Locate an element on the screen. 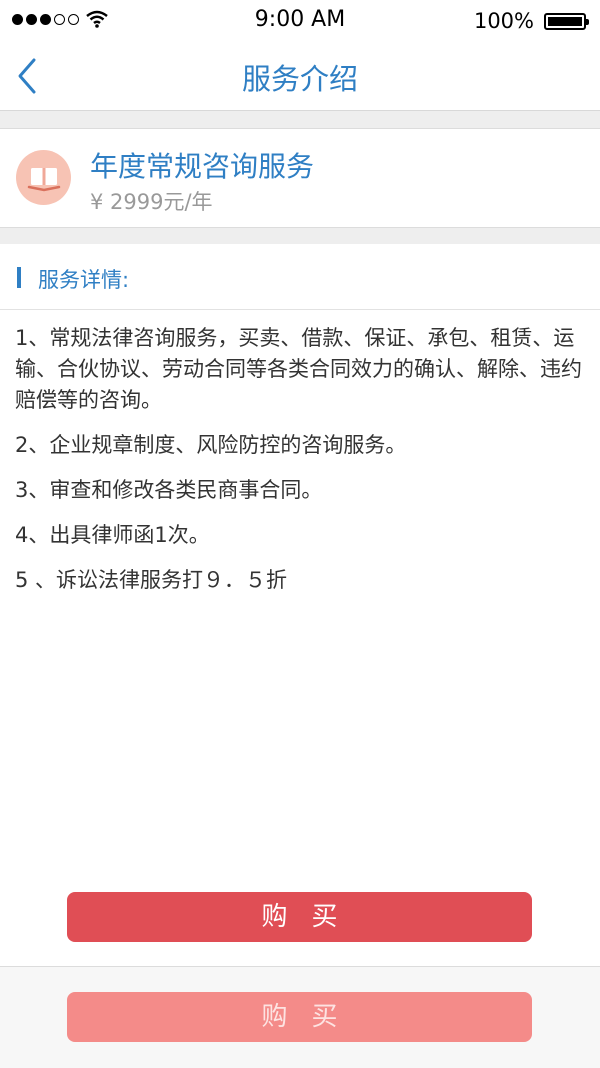 The height and width of the screenshot is (1068, 600). service-name: 年度常规咨询服务 is located at coordinates (202, 166).